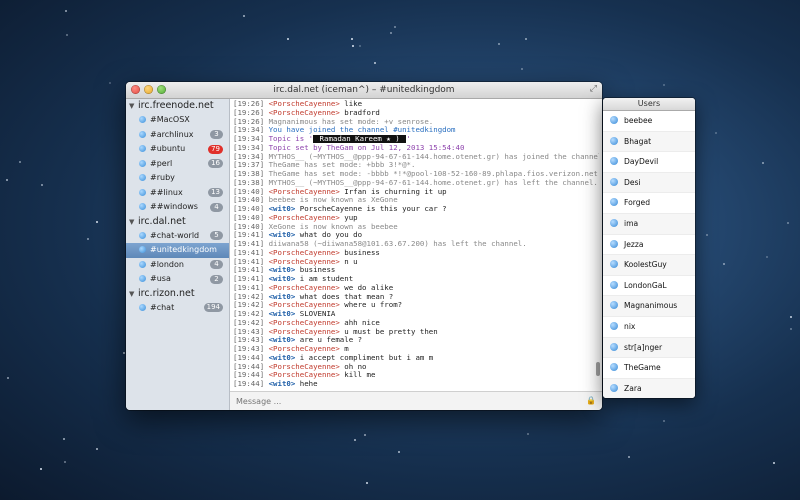 The image size is (800, 500). Describe the element at coordinates (177, 265) in the screenshot. I see `channel-item: #london 4` at that location.